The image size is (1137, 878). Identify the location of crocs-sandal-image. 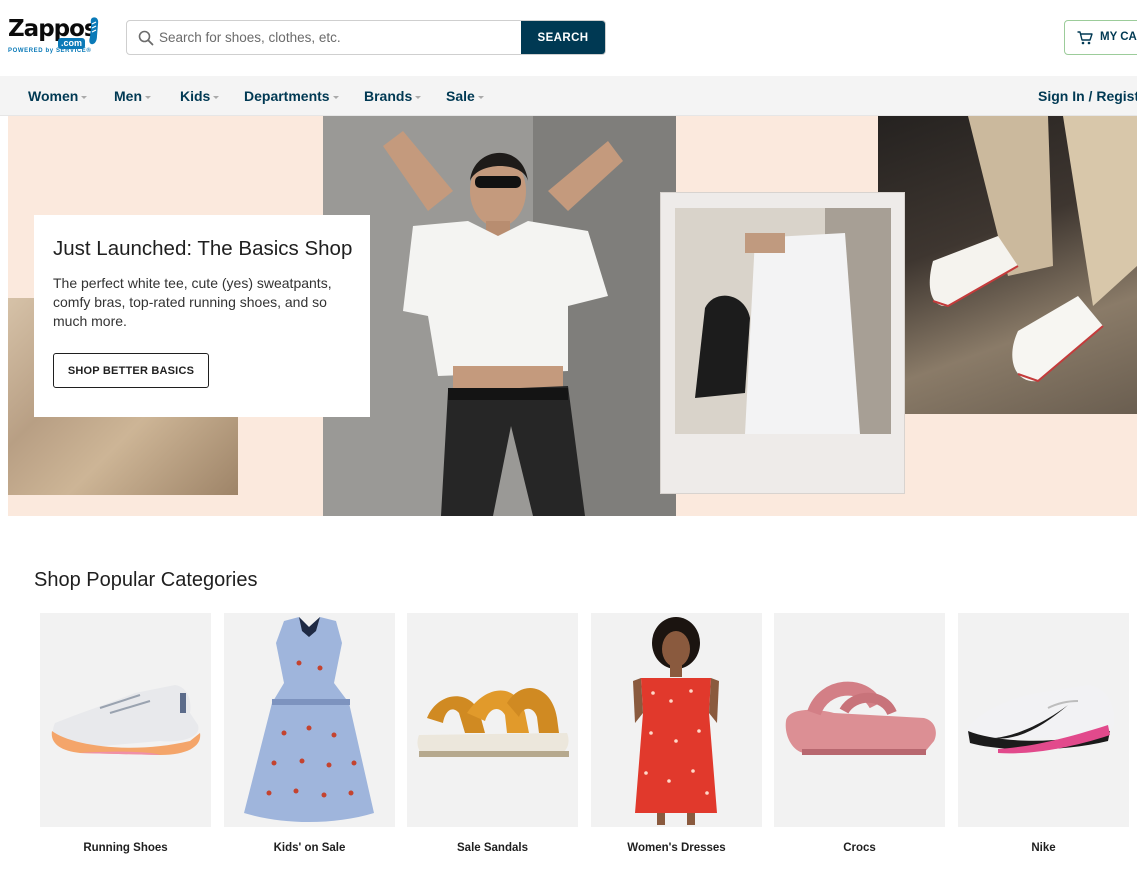
(859, 720).